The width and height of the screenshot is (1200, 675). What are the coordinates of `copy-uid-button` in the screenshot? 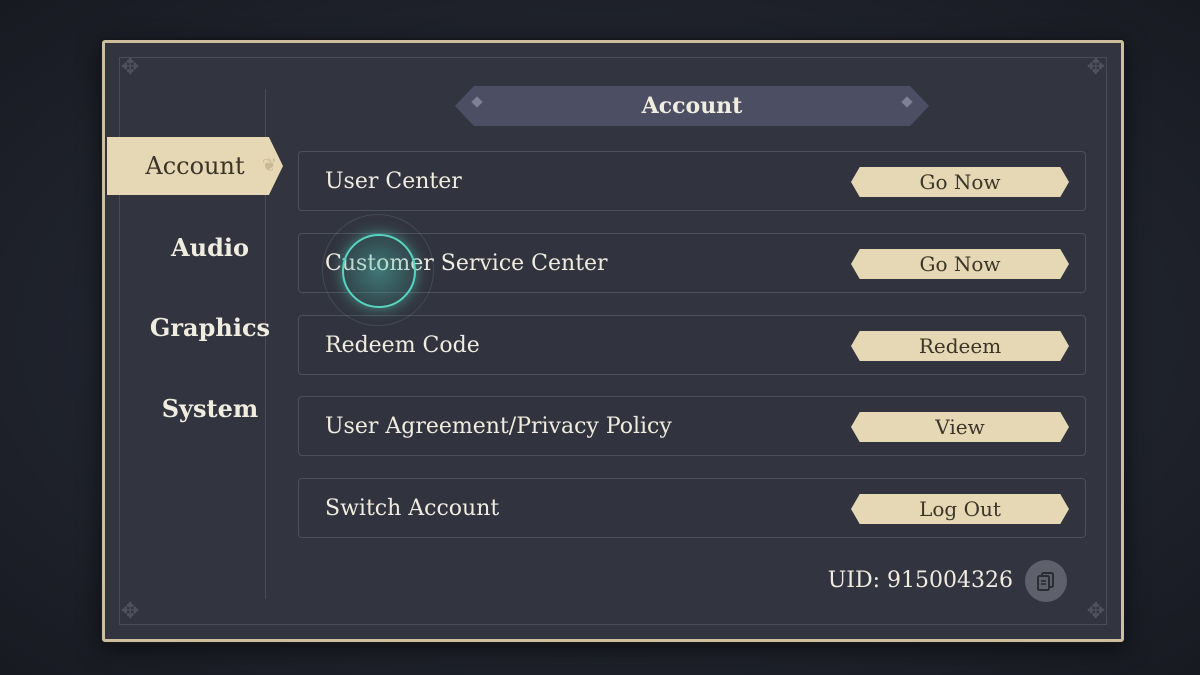 It's located at (1046, 581).